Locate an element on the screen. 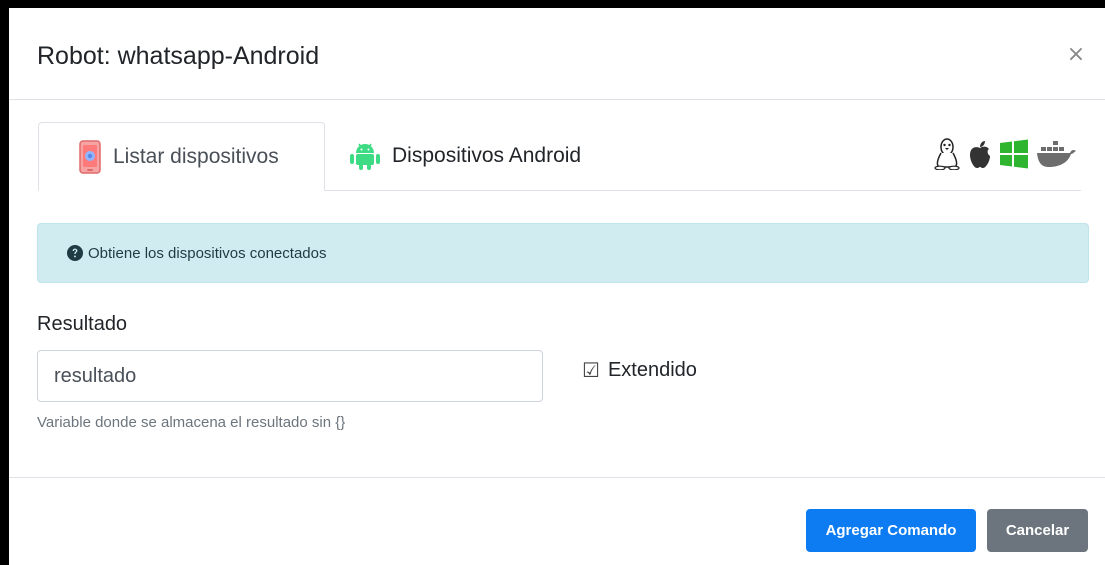 Image resolution: width=1105 pixels, height=565 pixels. result-input is located at coordinates (290, 376).